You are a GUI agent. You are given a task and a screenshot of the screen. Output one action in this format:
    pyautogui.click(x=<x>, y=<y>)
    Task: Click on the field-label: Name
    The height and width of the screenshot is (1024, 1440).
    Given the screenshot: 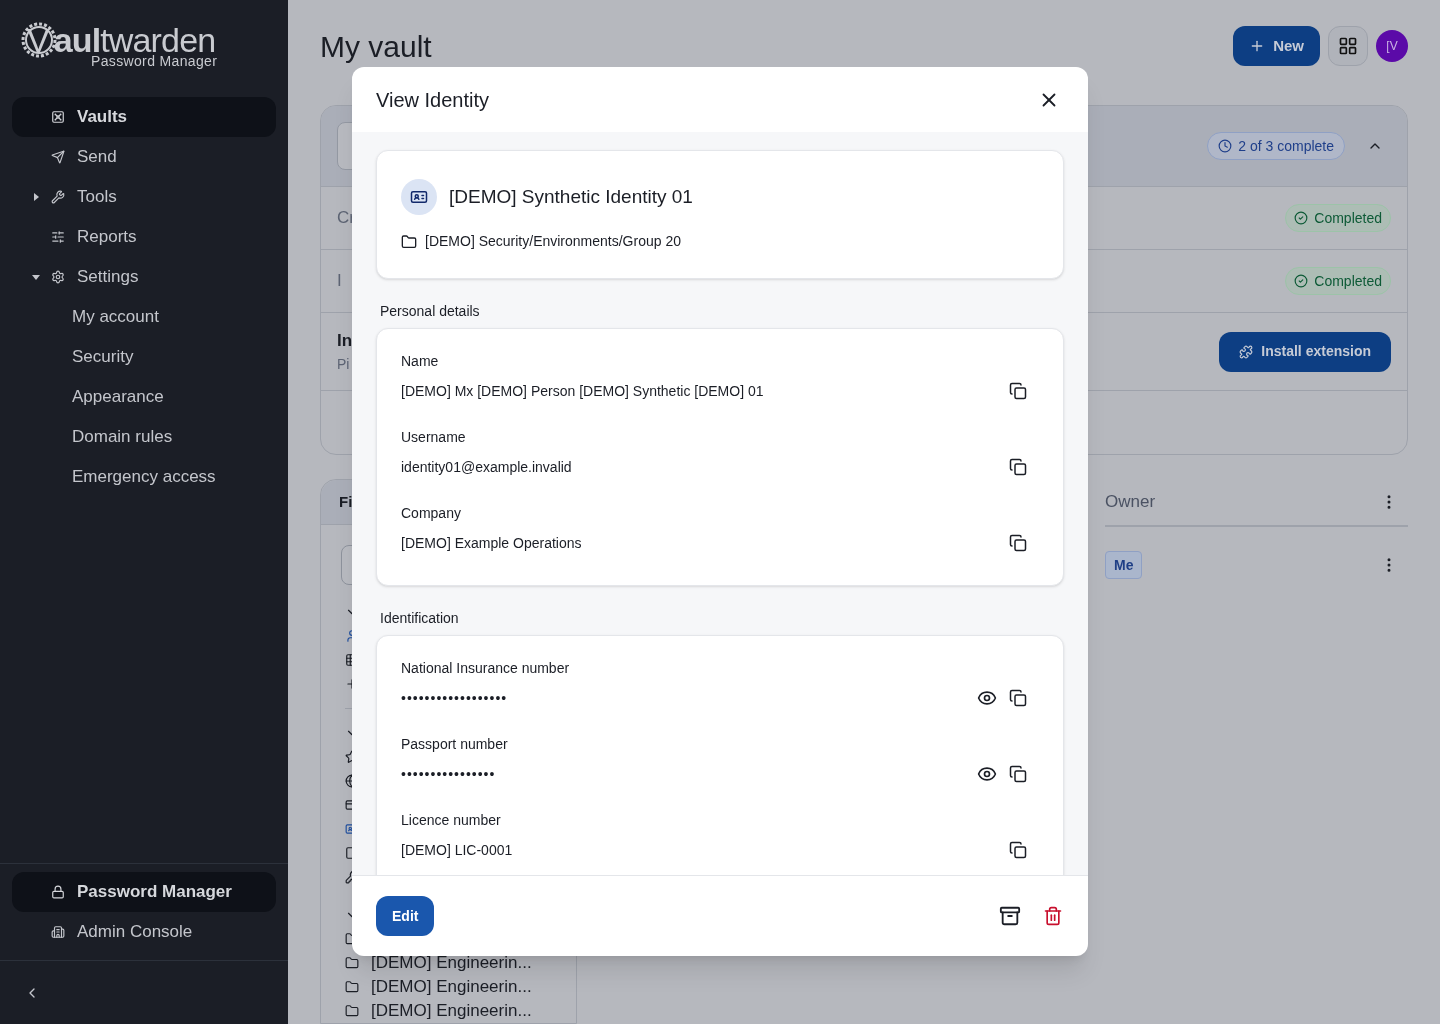 What is the action you would take?
    pyautogui.click(x=420, y=361)
    